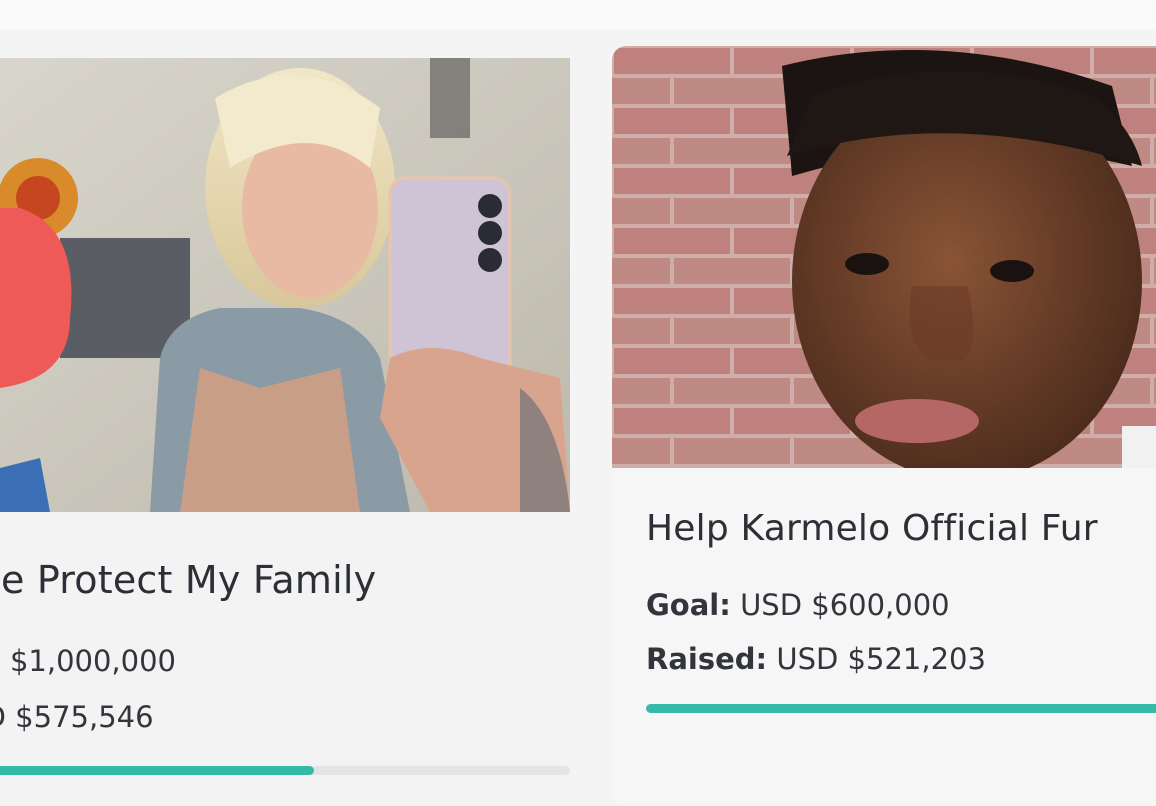 This screenshot has height=806, width=1156. What do you see at coordinates (188, 580) in the screenshot?
I see `campaign-title: Me Protect My Family` at bounding box center [188, 580].